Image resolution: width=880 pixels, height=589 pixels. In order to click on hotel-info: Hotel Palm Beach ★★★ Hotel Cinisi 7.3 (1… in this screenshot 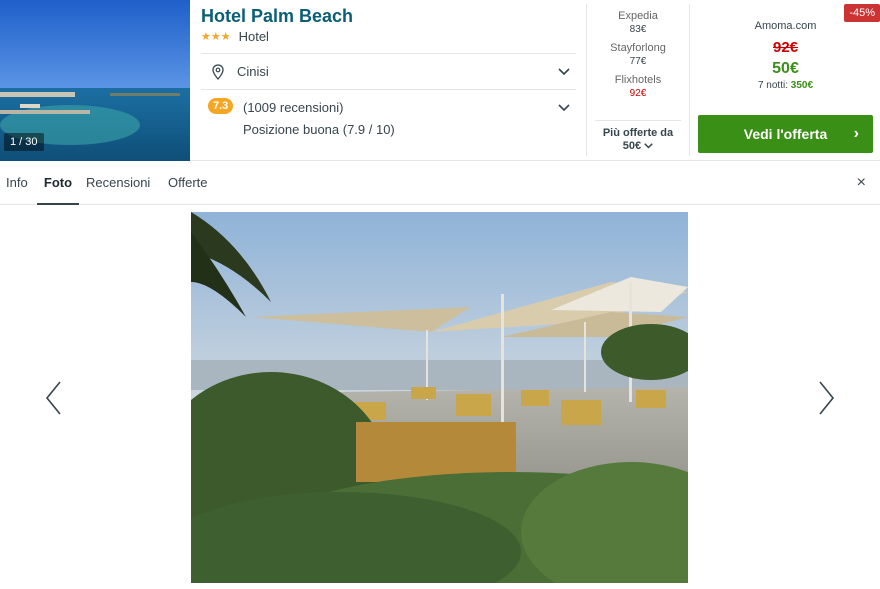, I will do `click(388, 80)`.